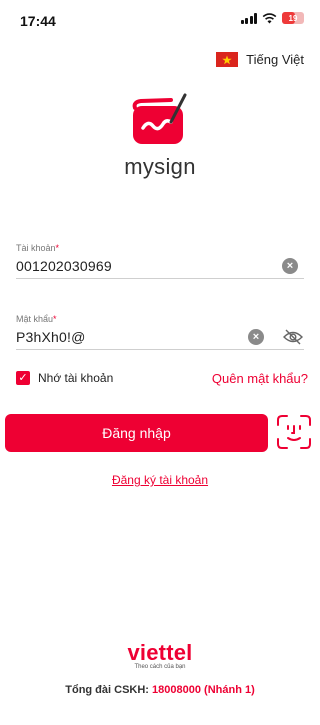 The width and height of the screenshot is (320, 725). Describe the element at coordinates (203, 690) in the screenshot. I see `hotline-number: 18008000 (Nhánh 1)` at that location.